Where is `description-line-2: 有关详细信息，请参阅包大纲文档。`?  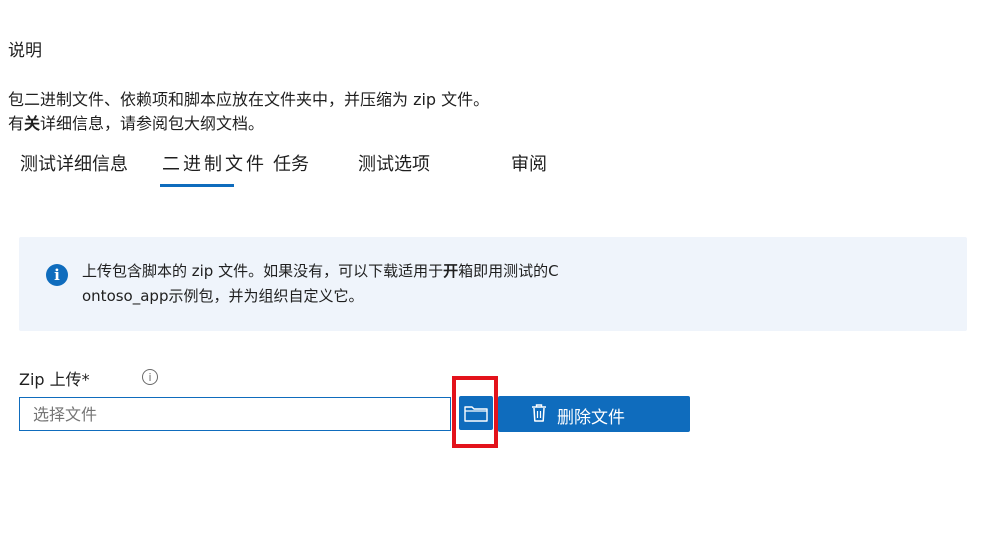
description-line-2: 有关详细信息，请参阅包大纲文档。 is located at coordinates (248, 124).